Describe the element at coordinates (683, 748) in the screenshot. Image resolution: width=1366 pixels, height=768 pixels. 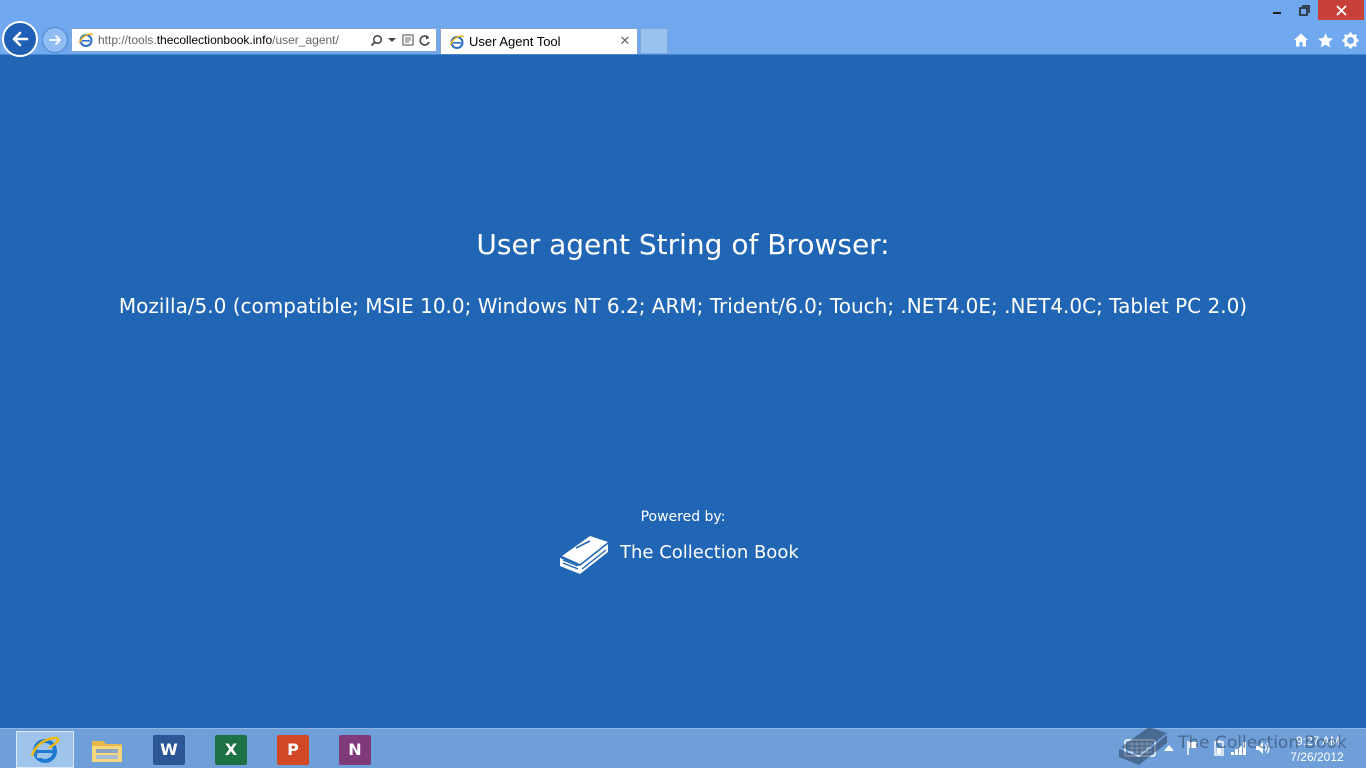
I see `taskbar: W X P N` at that location.